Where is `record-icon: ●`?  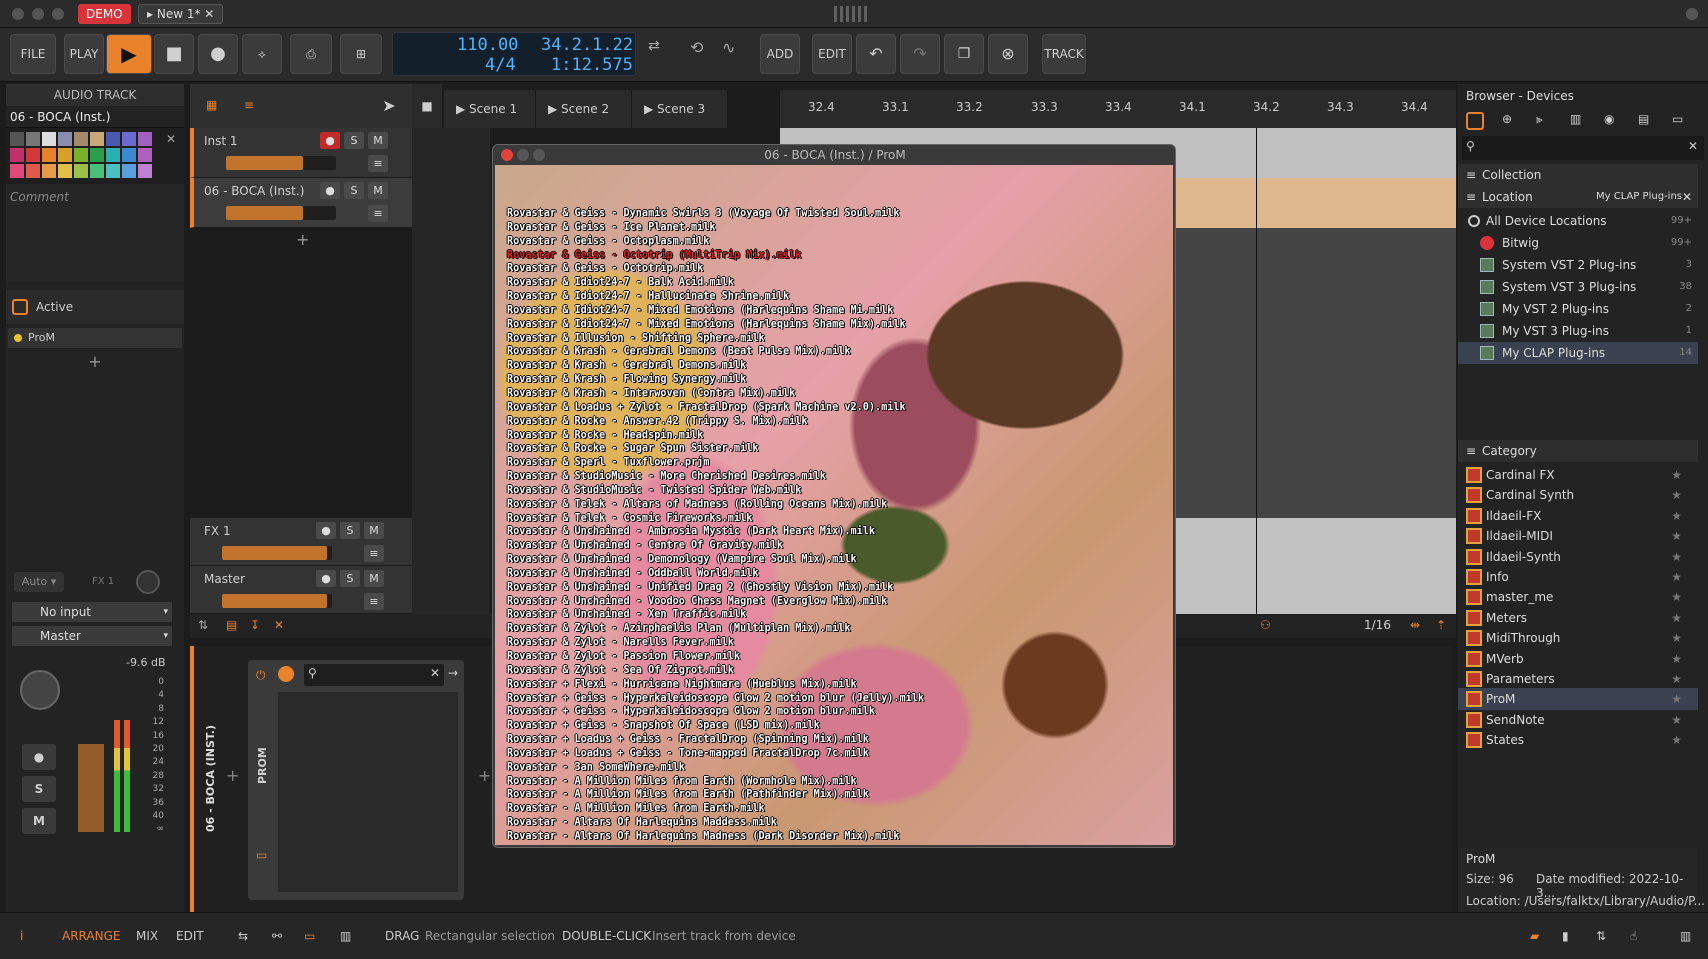 record-icon: ● is located at coordinates (218, 54).